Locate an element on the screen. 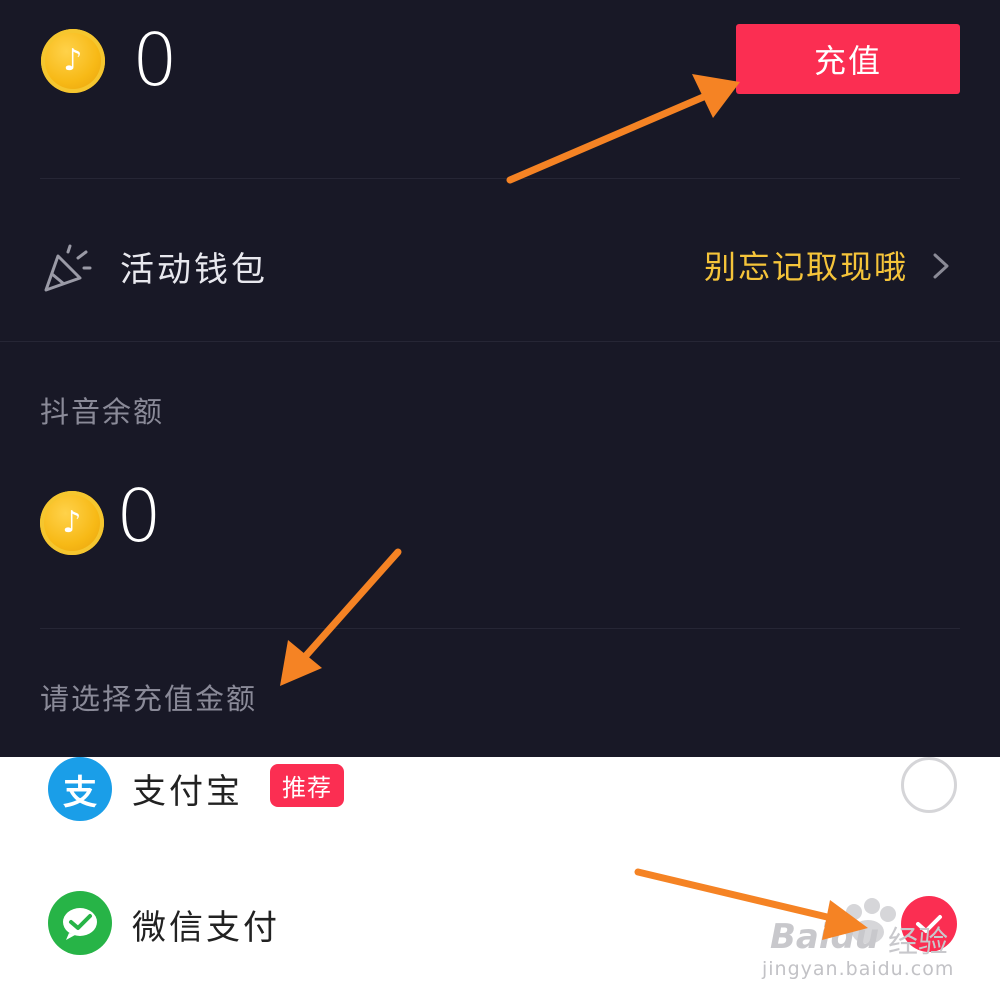  top-balance-value: 0 is located at coordinates (155, 60).